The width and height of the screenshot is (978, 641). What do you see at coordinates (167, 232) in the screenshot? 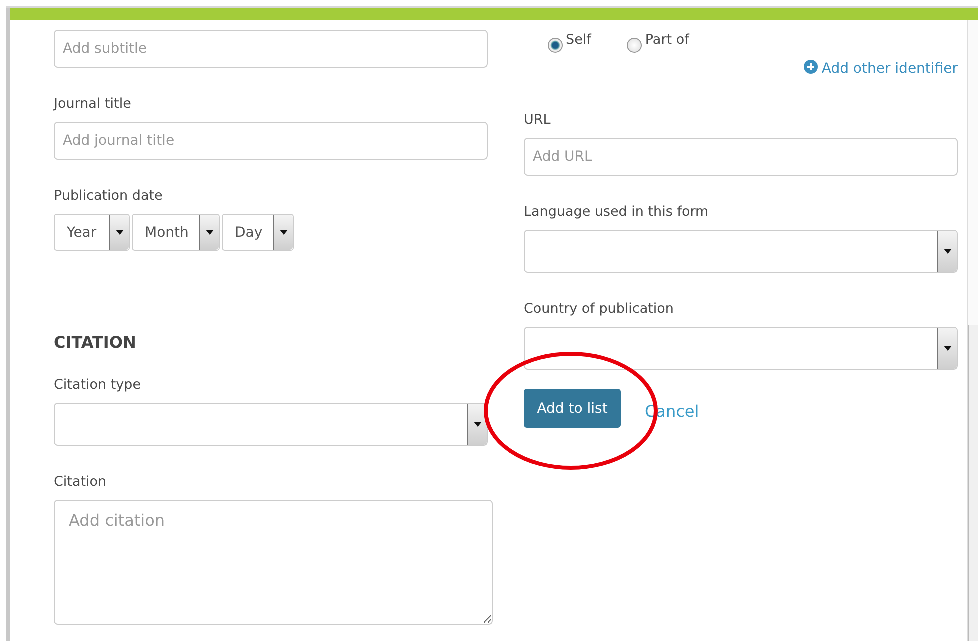
I see `dropdown-value: Month` at bounding box center [167, 232].